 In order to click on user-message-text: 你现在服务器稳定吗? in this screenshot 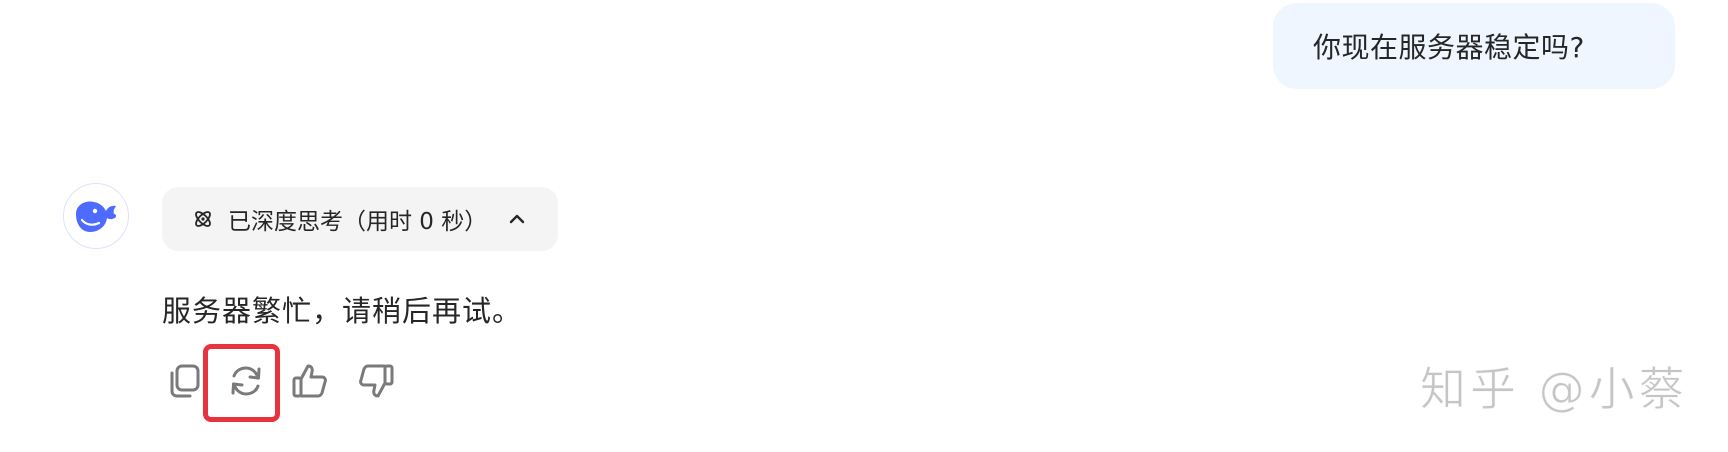, I will do `click(1449, 47)`.